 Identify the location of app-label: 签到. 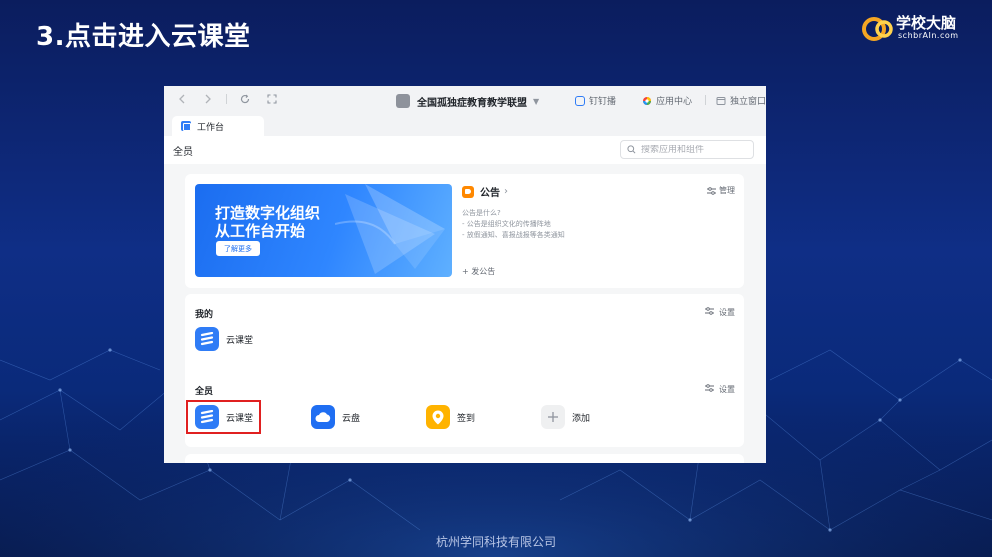
(466, 418).